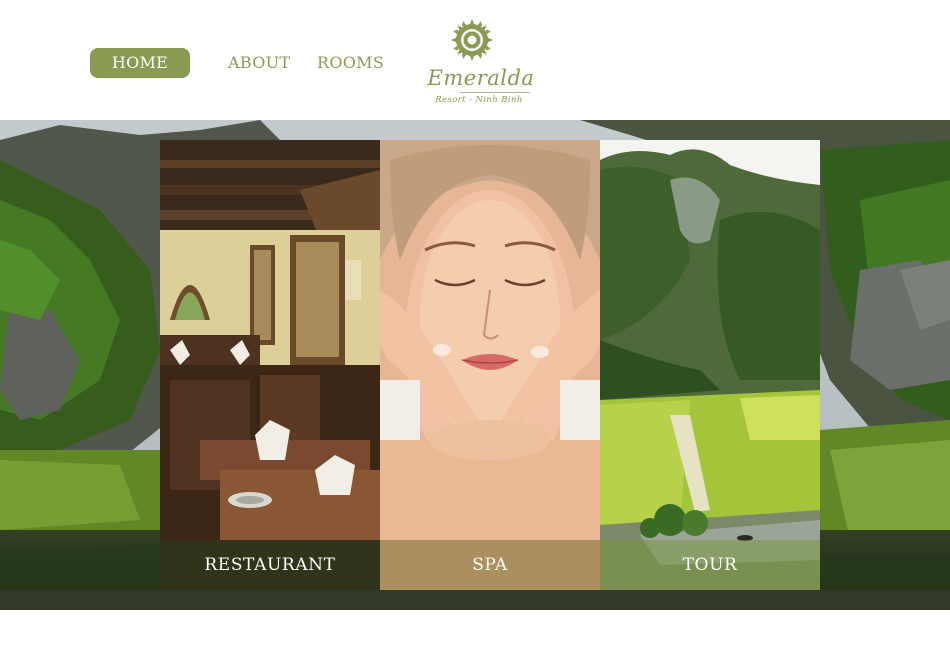 This screenshot has width=950, height=650. I want to click on page-footer-area, so click(475, 630).